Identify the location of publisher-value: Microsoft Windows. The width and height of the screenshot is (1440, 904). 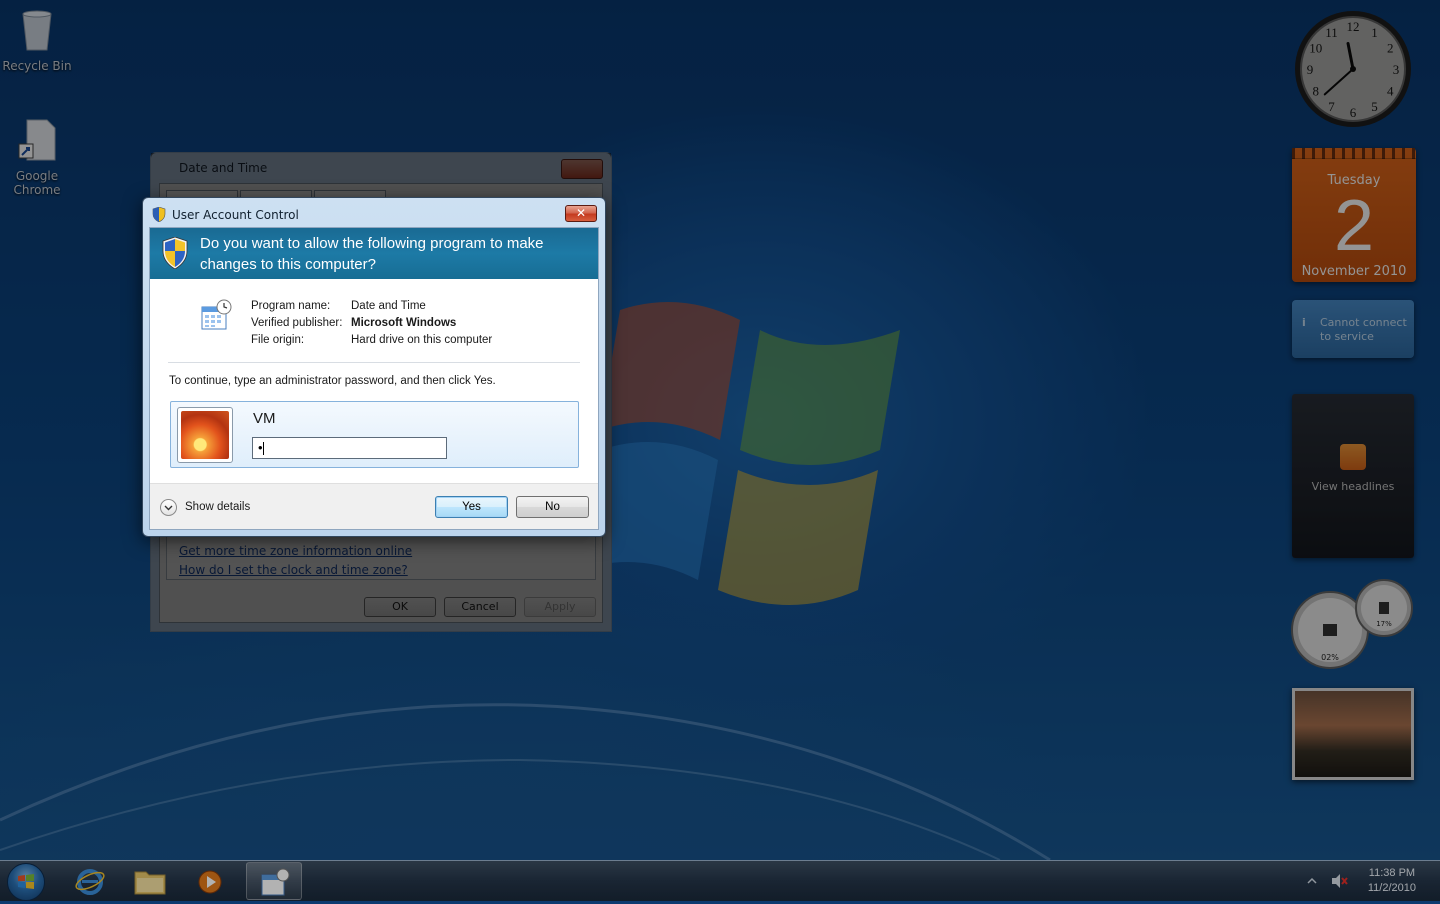
(404, 323).